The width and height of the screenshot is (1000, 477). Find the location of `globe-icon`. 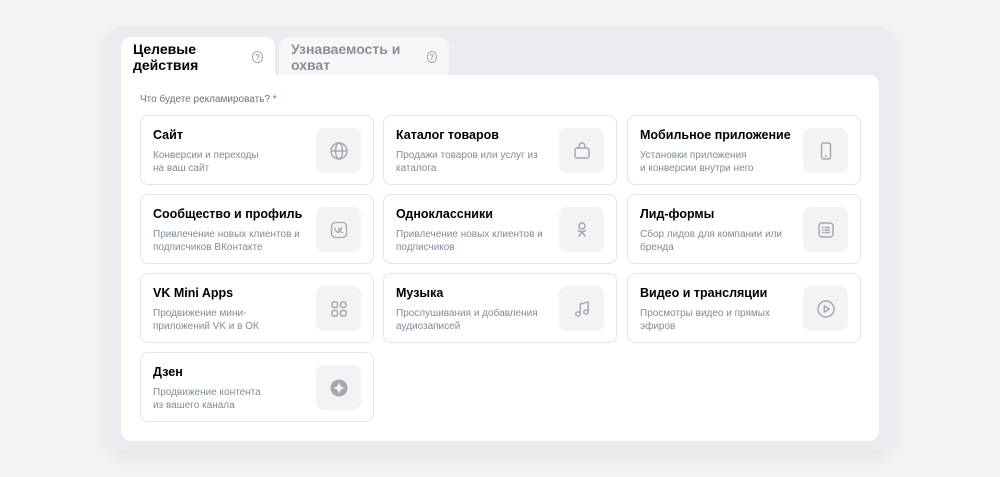

globe-icon is located at coordinates (338, 150).